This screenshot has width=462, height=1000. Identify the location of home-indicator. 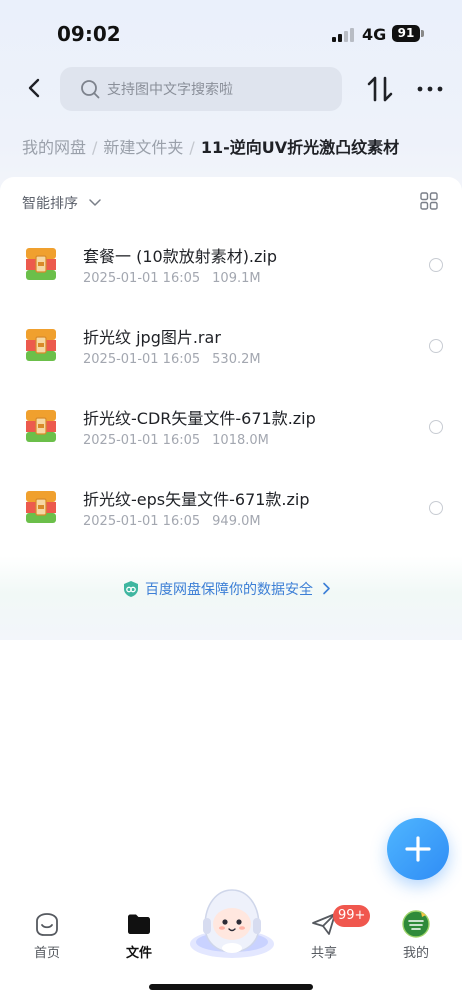
(231, 987).